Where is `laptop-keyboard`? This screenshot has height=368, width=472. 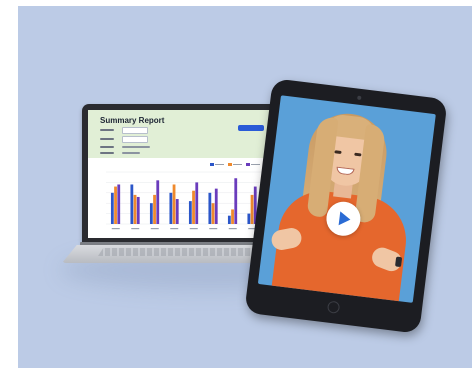 laptop-keyboard is located at coordinates (185, 252).